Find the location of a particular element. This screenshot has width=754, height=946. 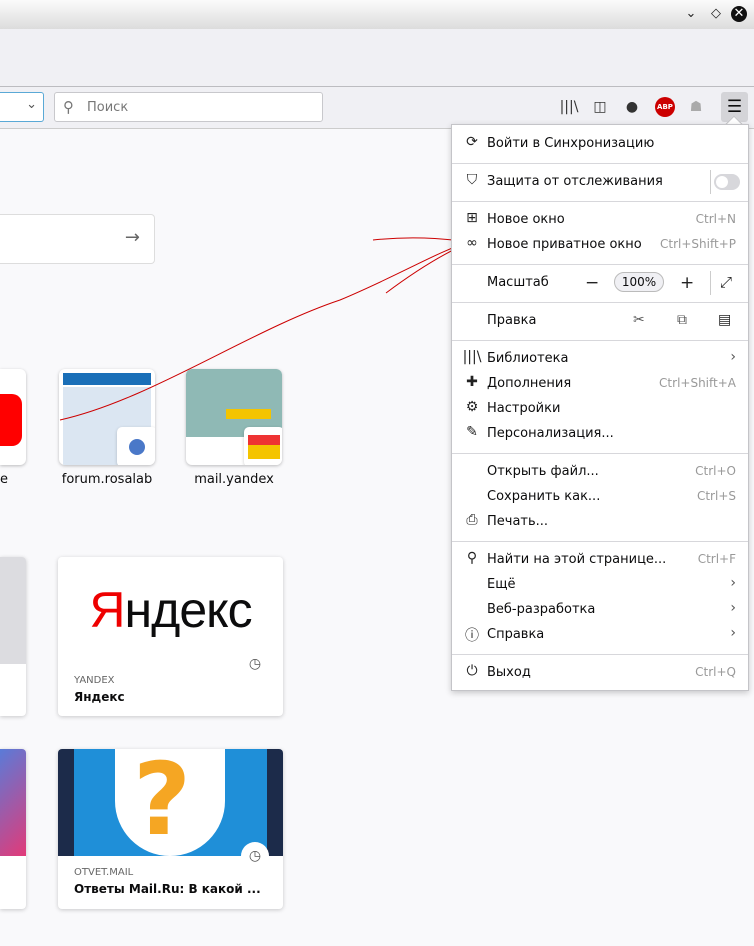

fullscreen-icon: ⤢ is located at coordinates (726, 282).